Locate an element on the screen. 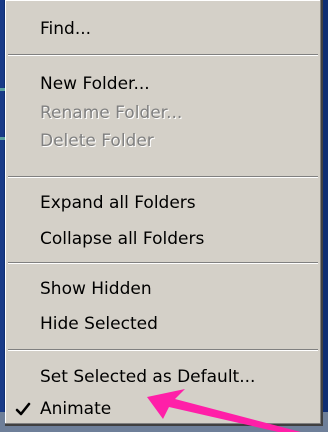  menu-item-show-hidden: Show Hidden is located at coordinates (163, 289).